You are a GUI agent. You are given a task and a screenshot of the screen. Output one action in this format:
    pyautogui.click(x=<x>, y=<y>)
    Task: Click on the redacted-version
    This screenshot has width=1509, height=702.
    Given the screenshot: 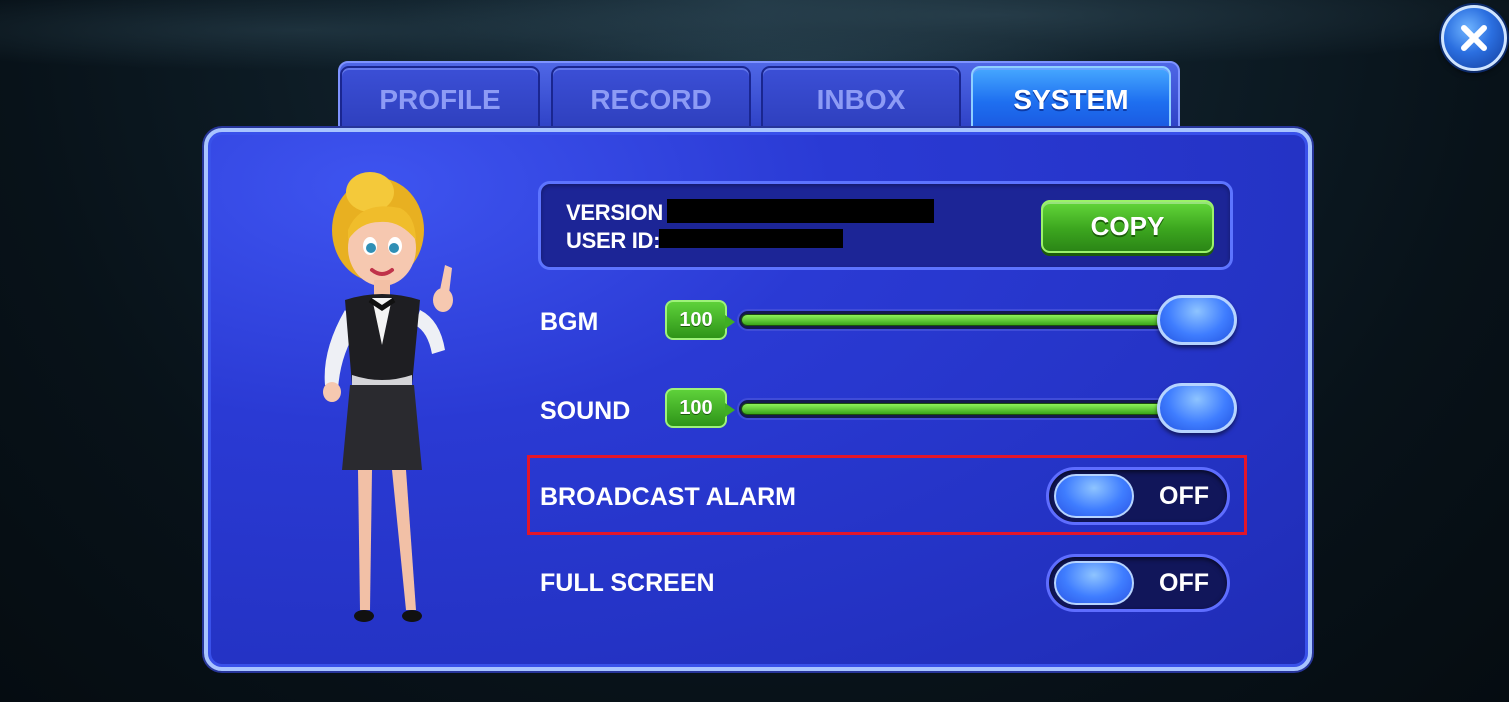 What is the action you would take?
    pyautogui.click(x=800, y=211)
    